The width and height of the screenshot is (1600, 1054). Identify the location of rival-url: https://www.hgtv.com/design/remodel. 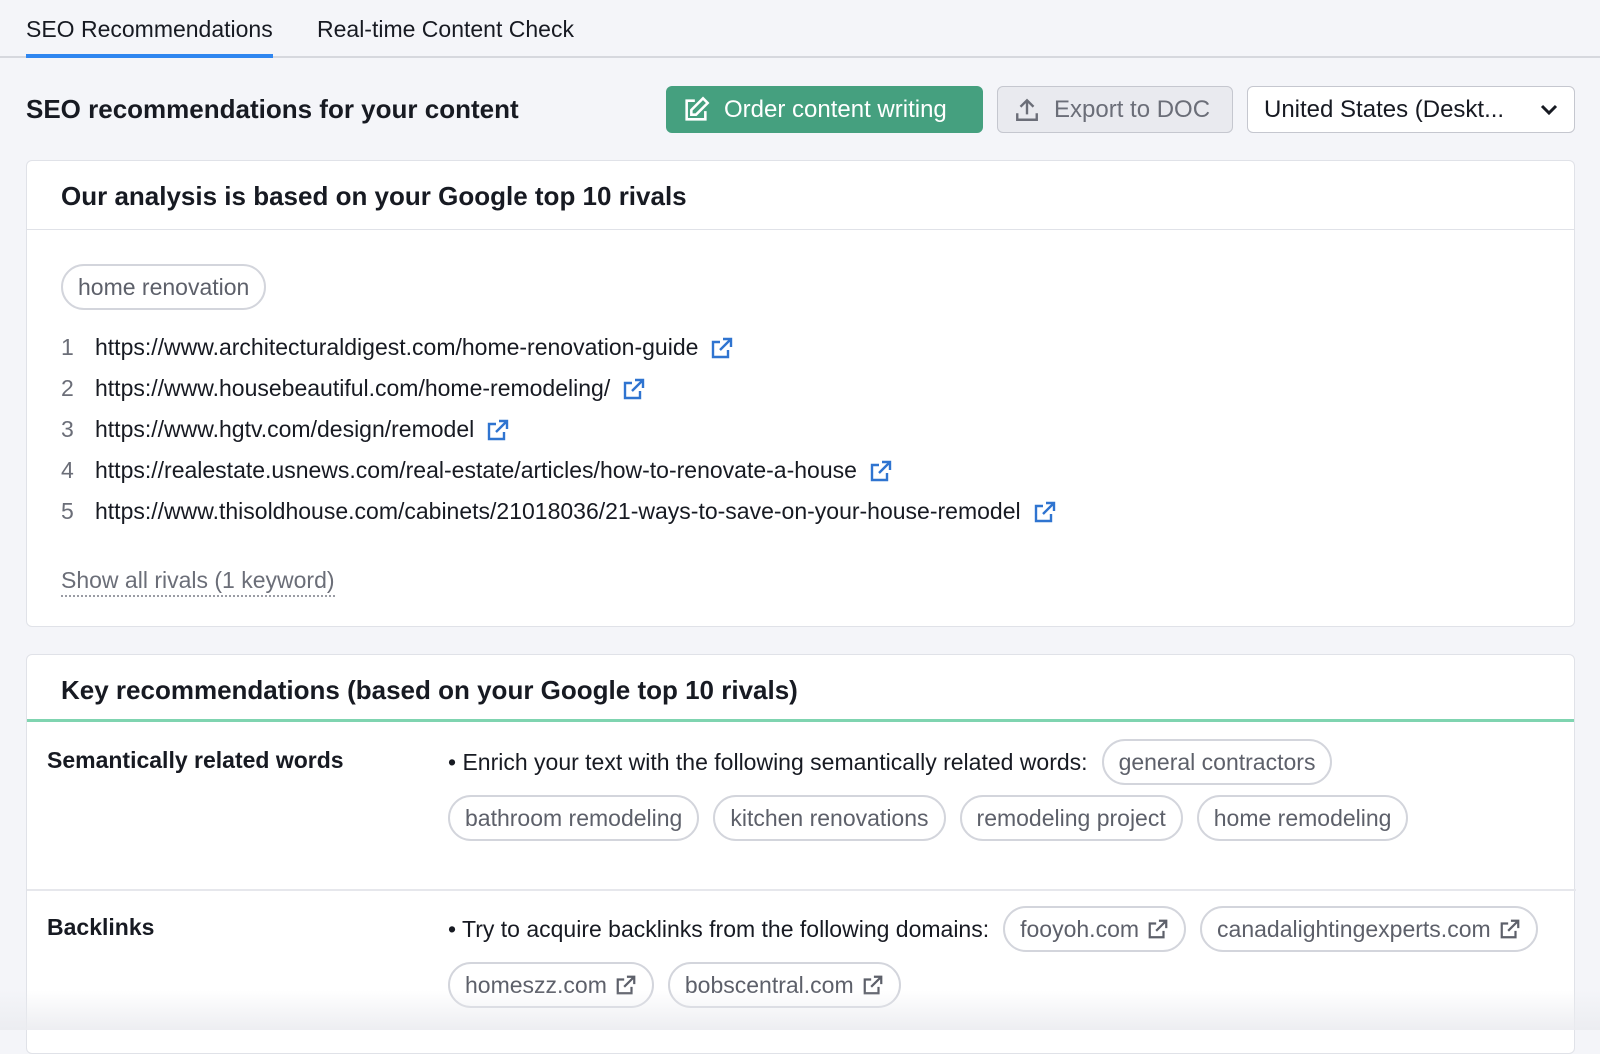
(285, 429).